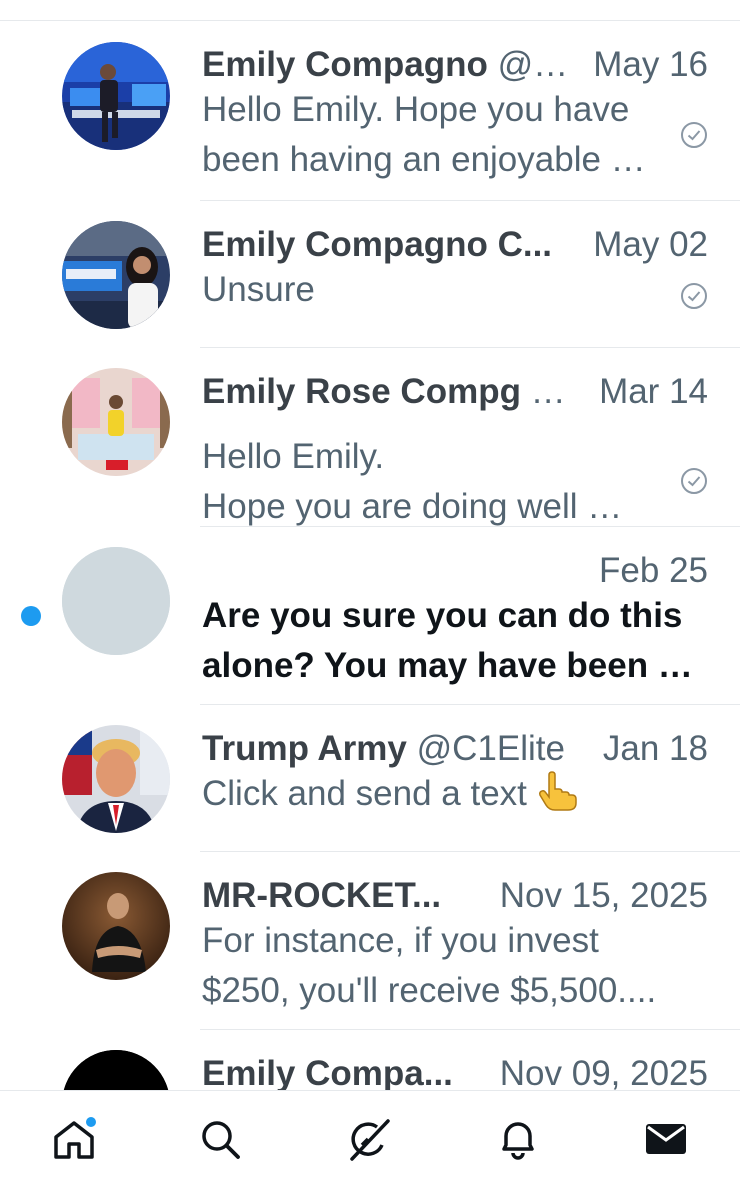  What do you see at coordinates (345, 64) in the screenshot?
I see `sender-name: Emily Compagno` at bounding box center [345, 64].